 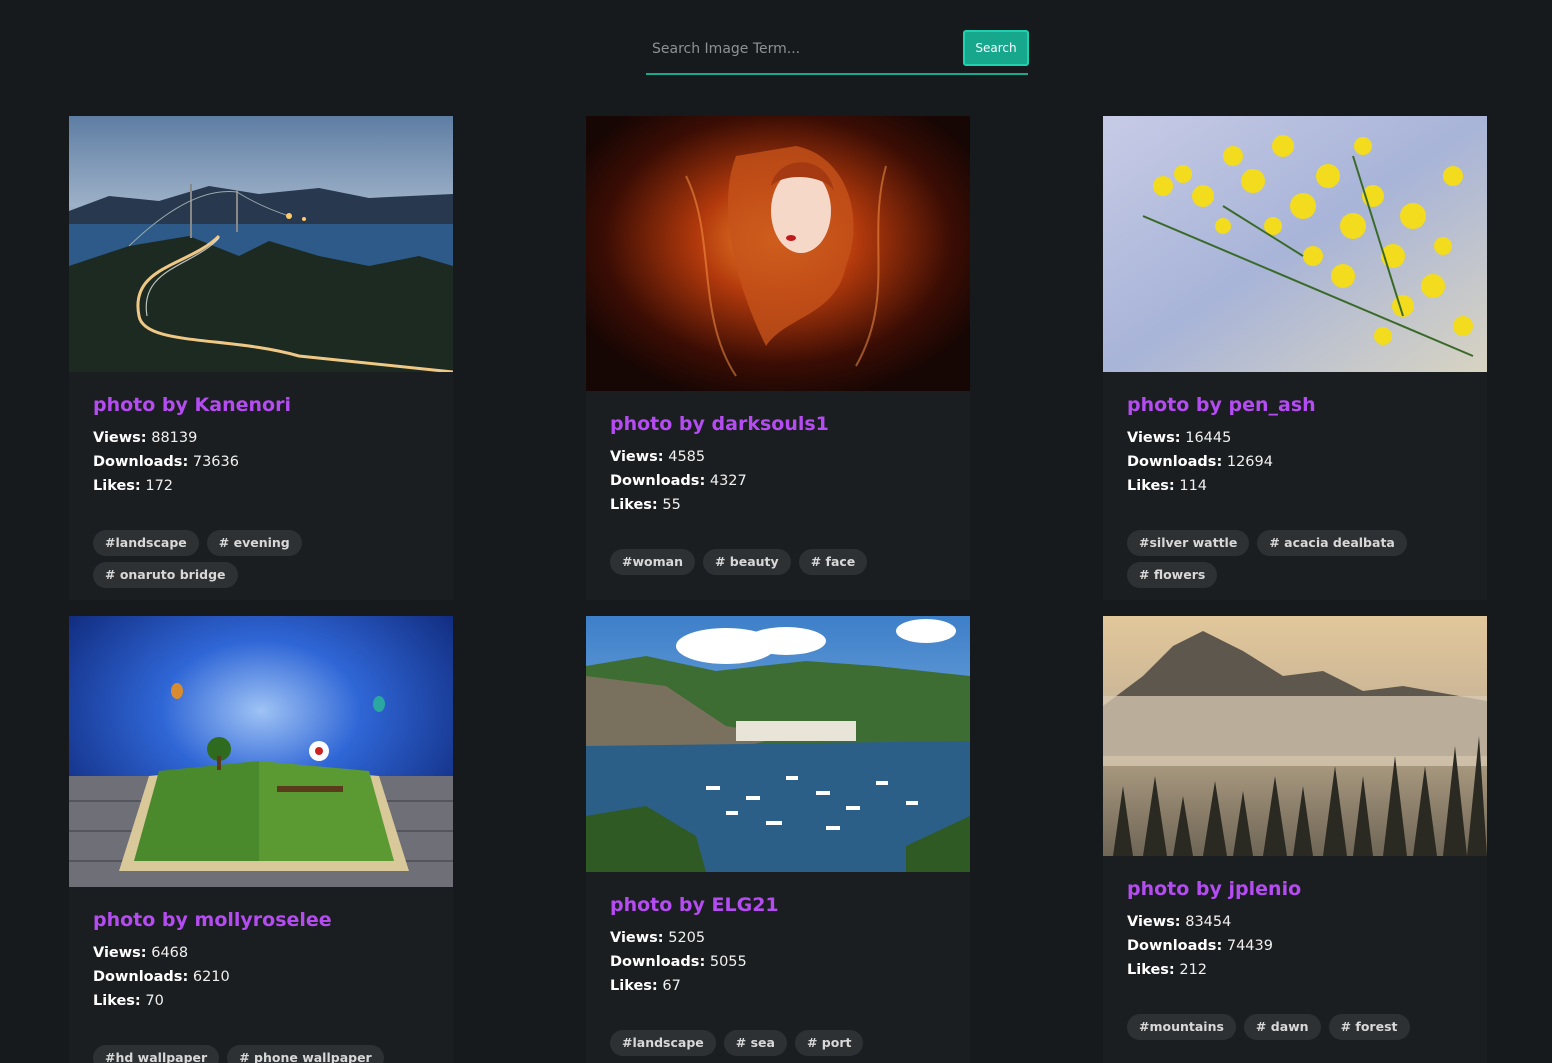 What do you see at coordinates (728, 481) in the screenshot?
I see `downloads-value: 4327` at bounding box center [728, 481].